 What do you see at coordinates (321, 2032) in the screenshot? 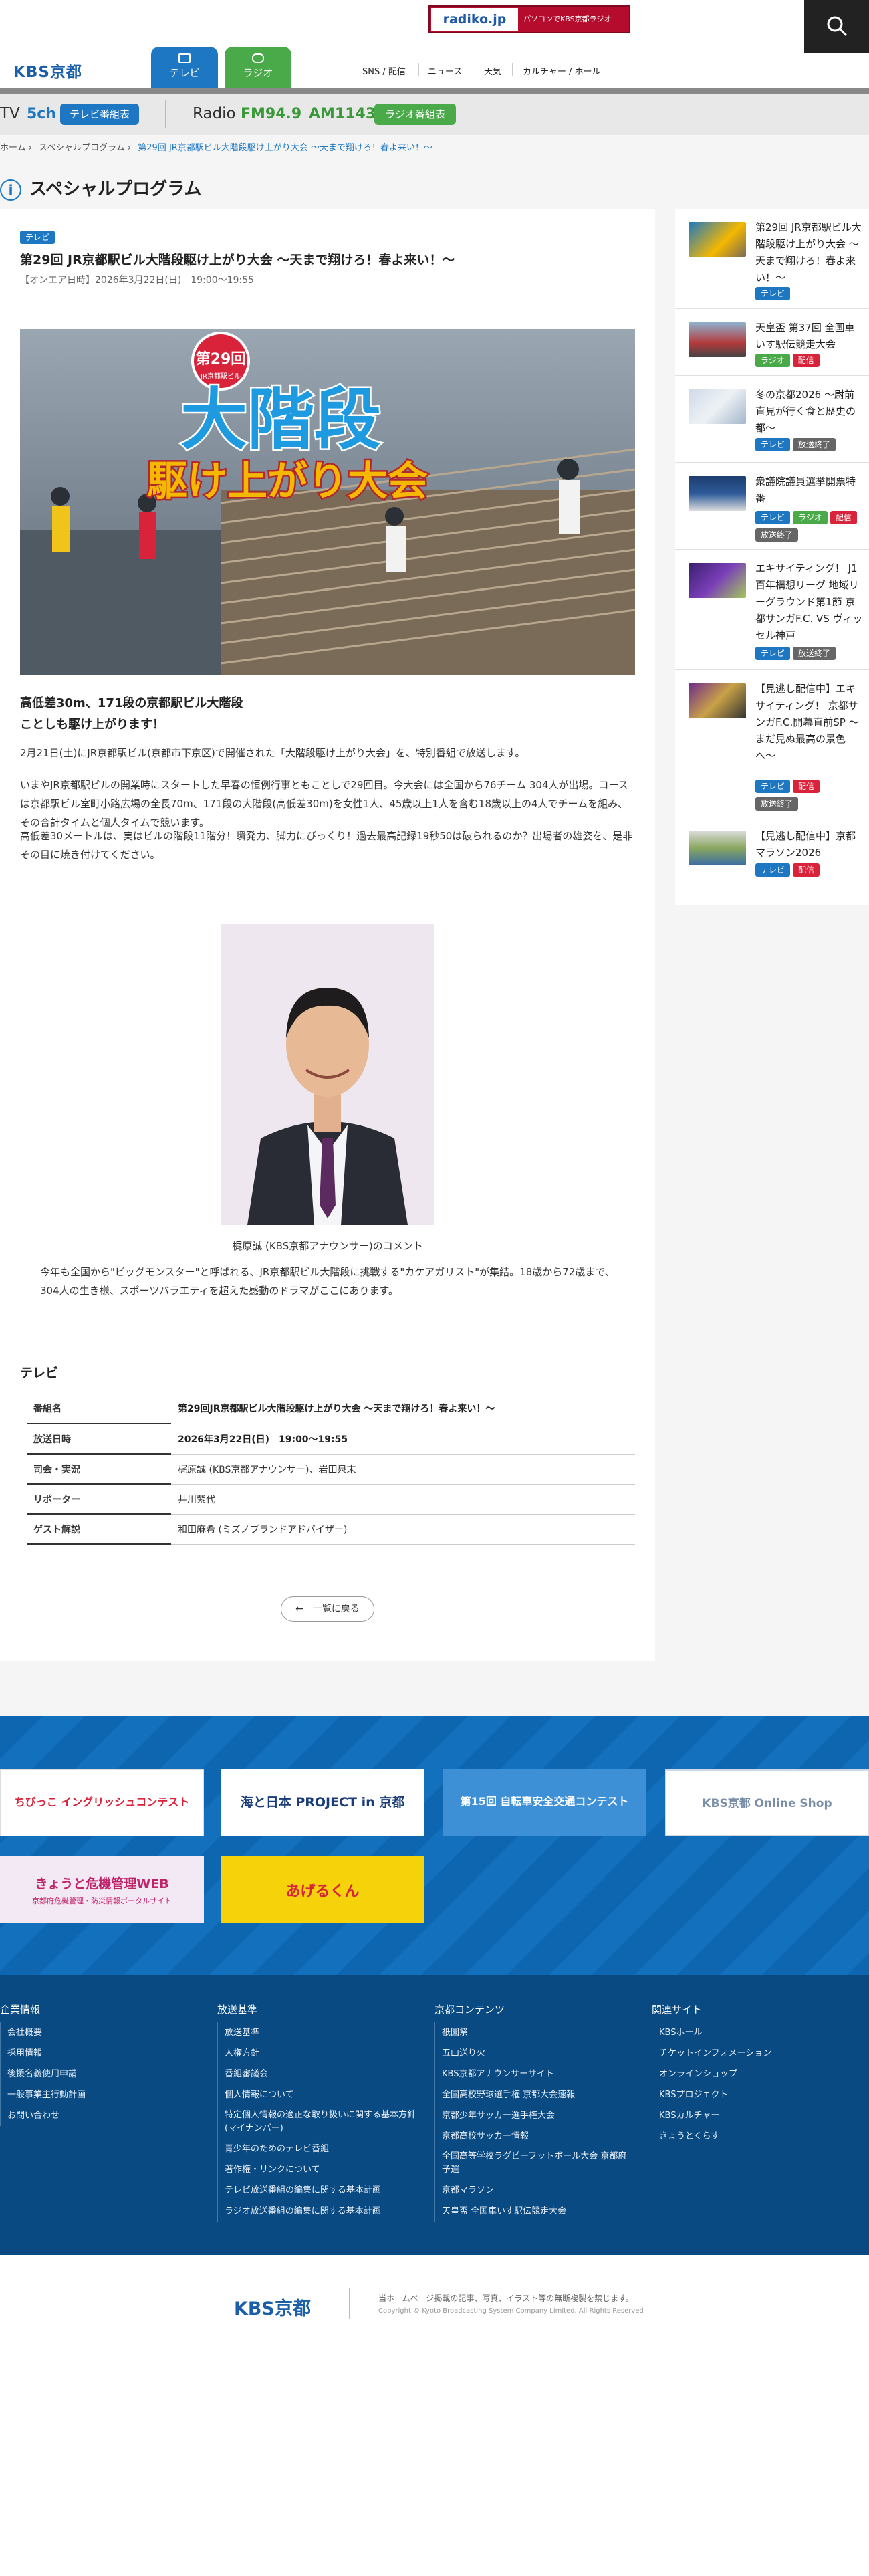
I see `footer-link: 放送基準` at bounding box center [321, 2032].